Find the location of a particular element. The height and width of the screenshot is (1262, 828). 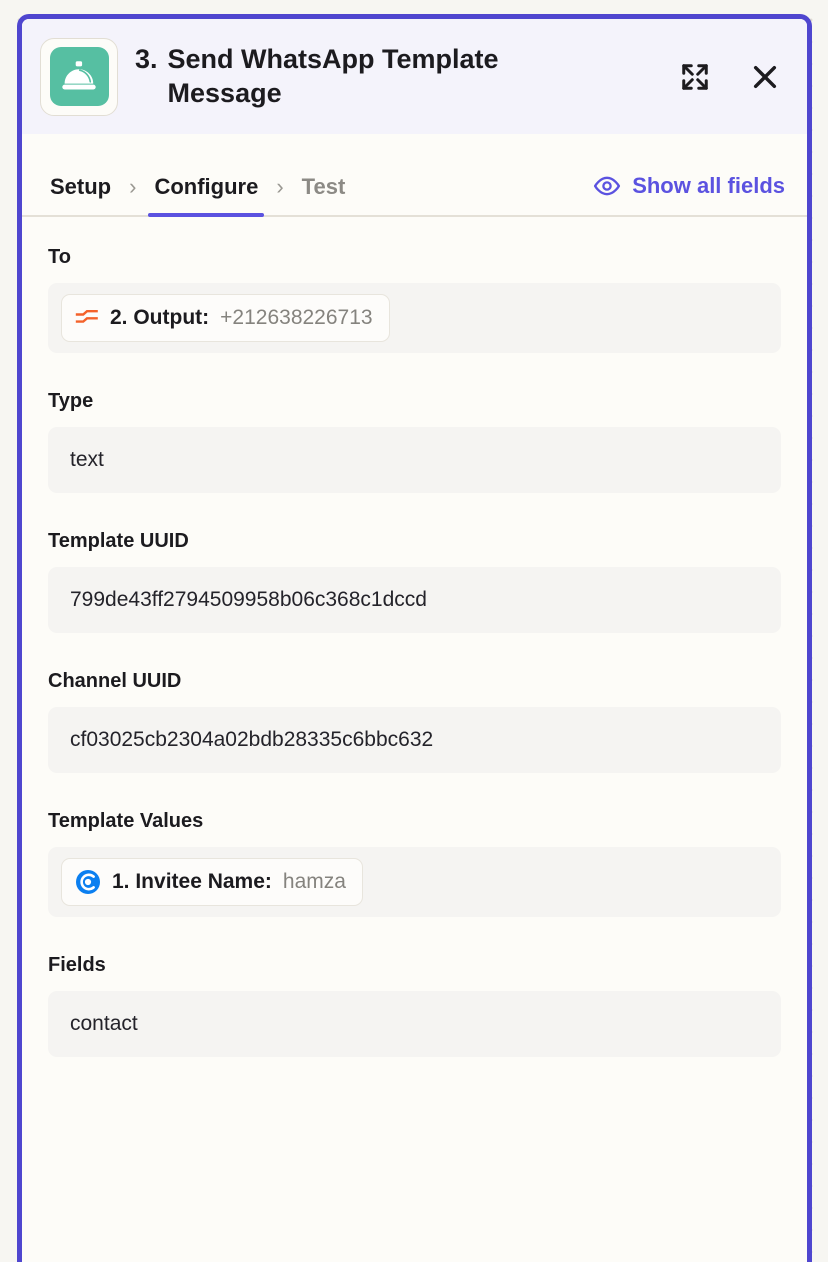

field-label-fields: Fields is located at coordinates (77, 965).